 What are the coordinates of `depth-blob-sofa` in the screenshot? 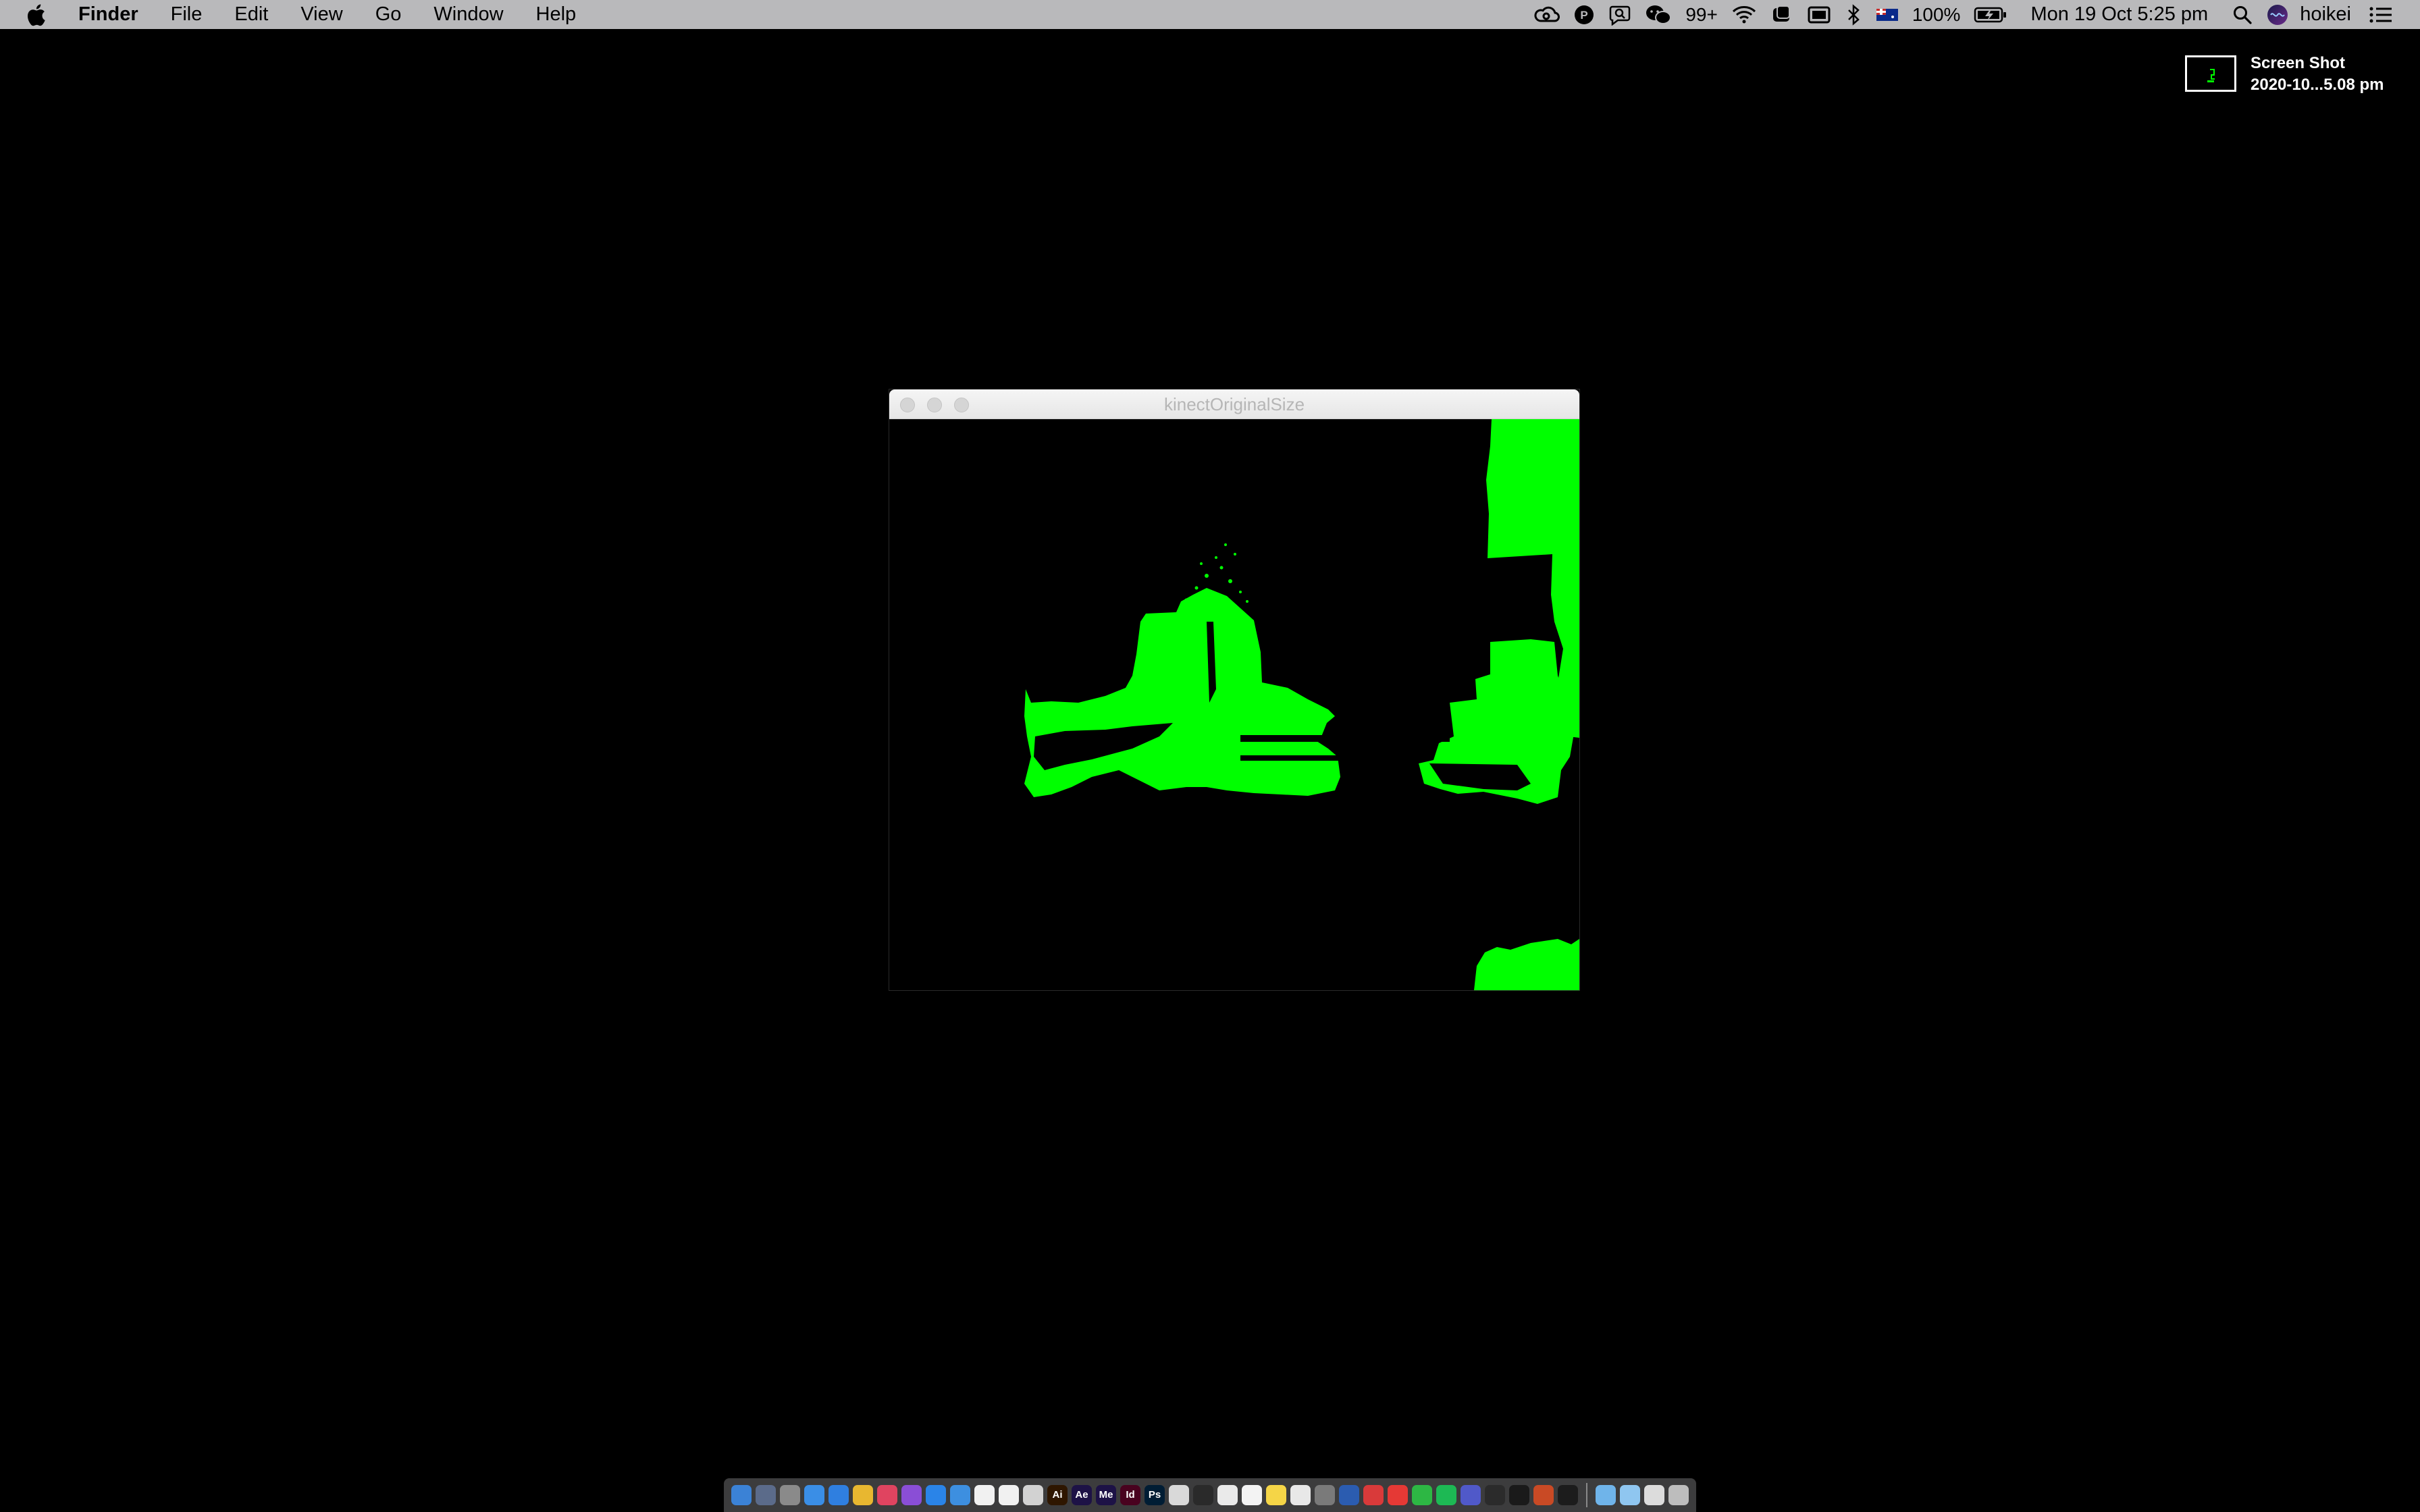 It's located at (1182, 692).